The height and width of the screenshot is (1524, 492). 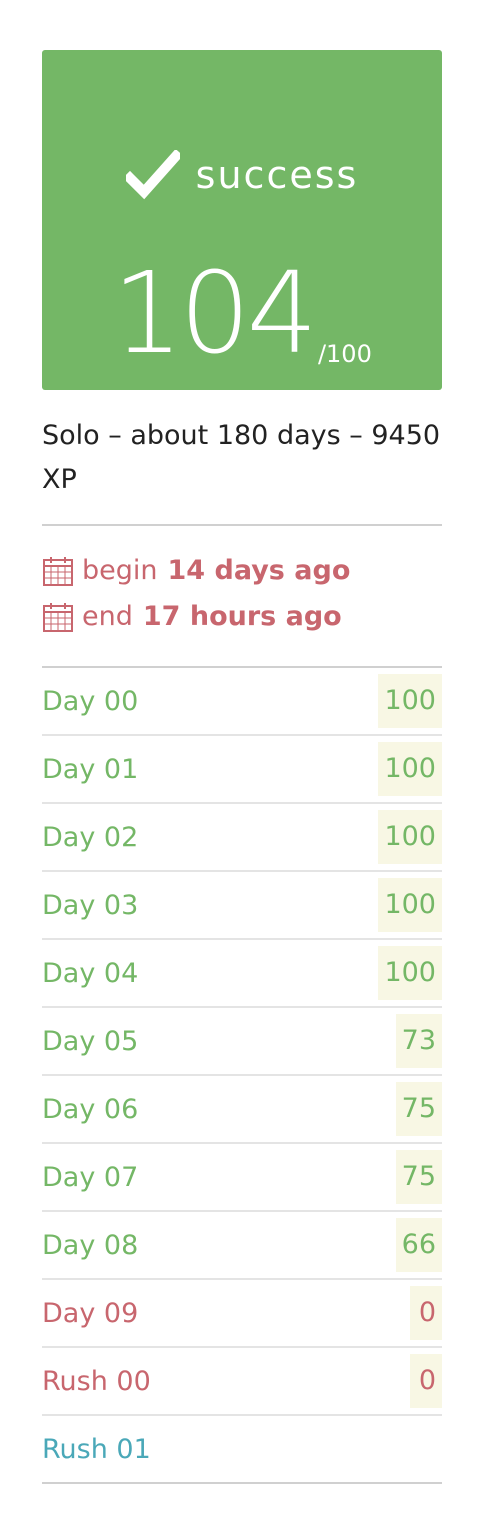 What do you see at coordinates (418, 1041) in the screenshot?
I see `item-score: 73` at bounding box center [418, 1041].